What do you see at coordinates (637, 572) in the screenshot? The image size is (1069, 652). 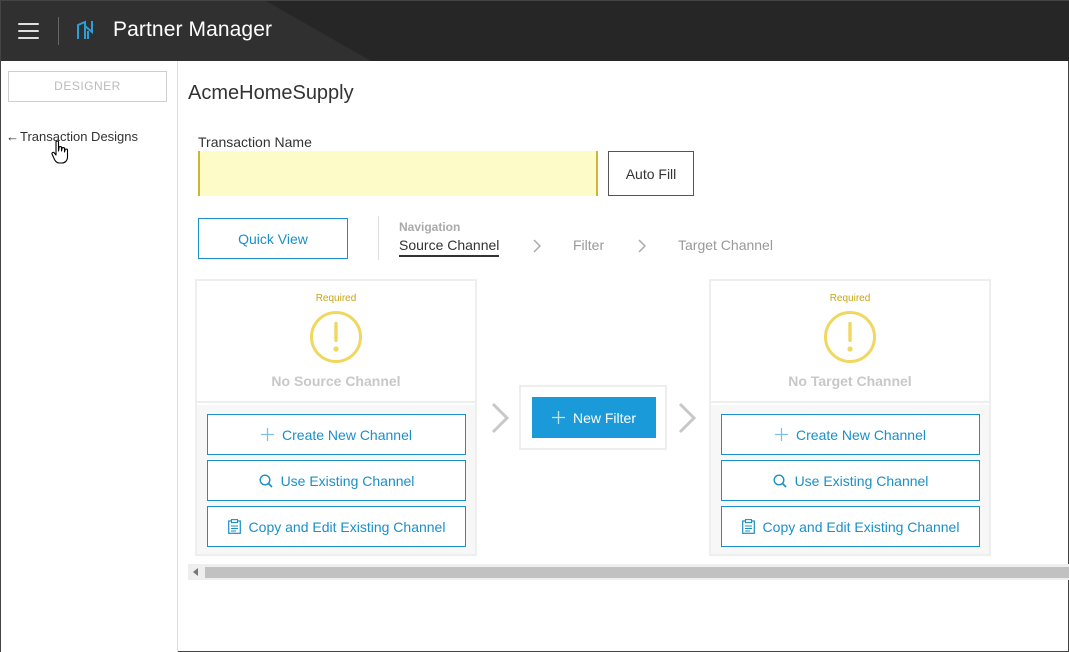 I see `scrollbar-thumb` at bounding box center [637, 572].